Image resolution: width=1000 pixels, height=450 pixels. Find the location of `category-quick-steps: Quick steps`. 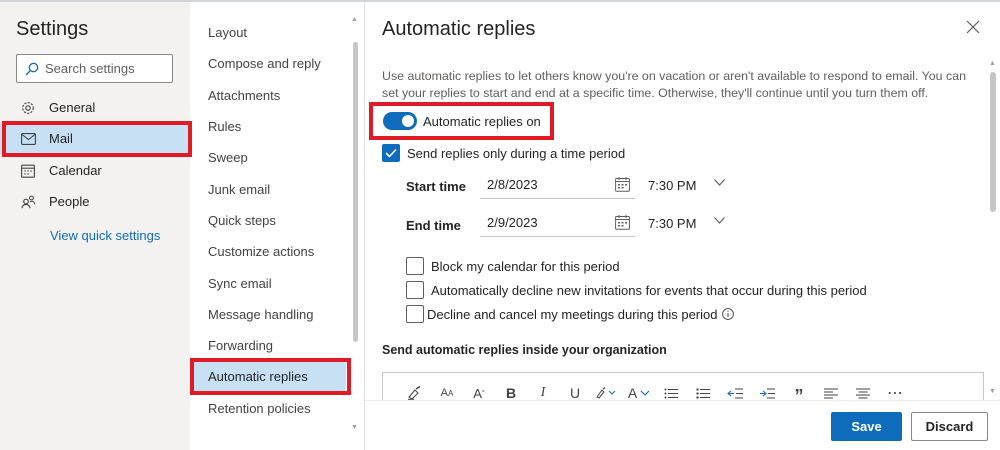

category-quick-steps: Quick steps is located at coordinates (269, 220).